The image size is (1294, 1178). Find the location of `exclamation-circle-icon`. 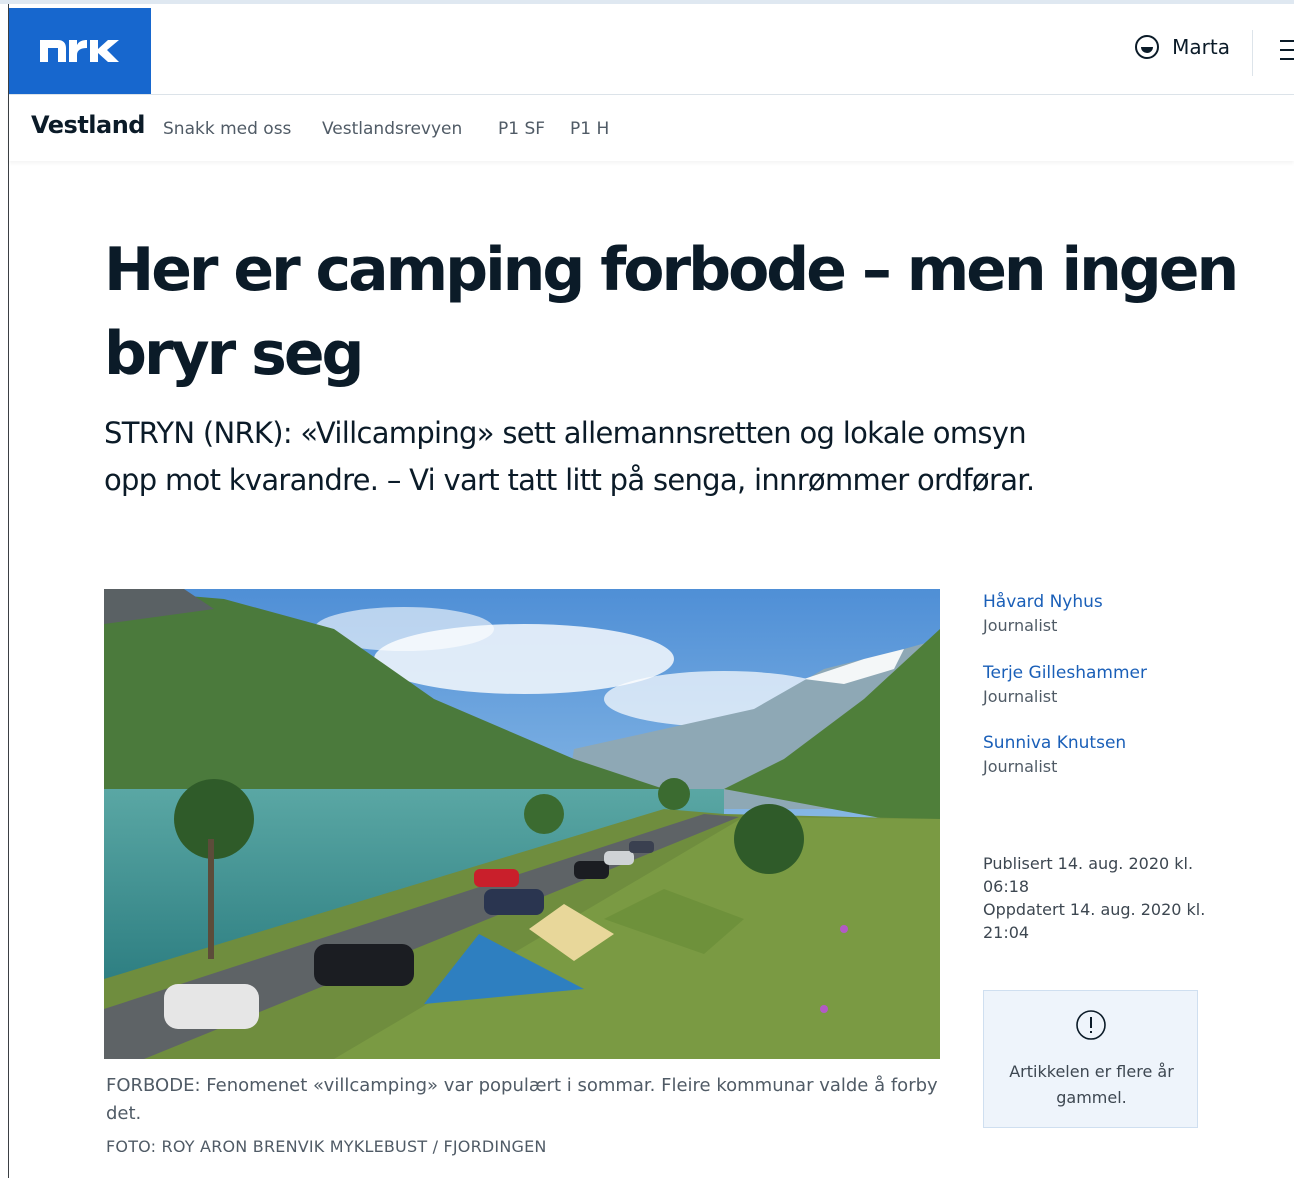

exclamation-circle-icon is located at coordinates (1091, 1025).